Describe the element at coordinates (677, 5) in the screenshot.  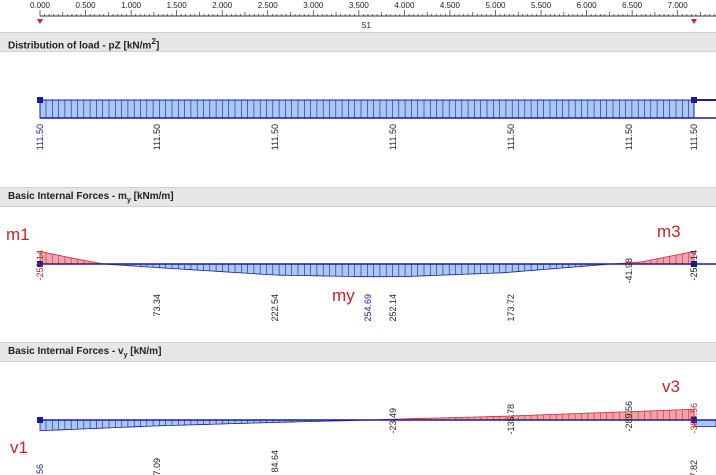
I see `ruler-tick-label: 7.000` at that location.